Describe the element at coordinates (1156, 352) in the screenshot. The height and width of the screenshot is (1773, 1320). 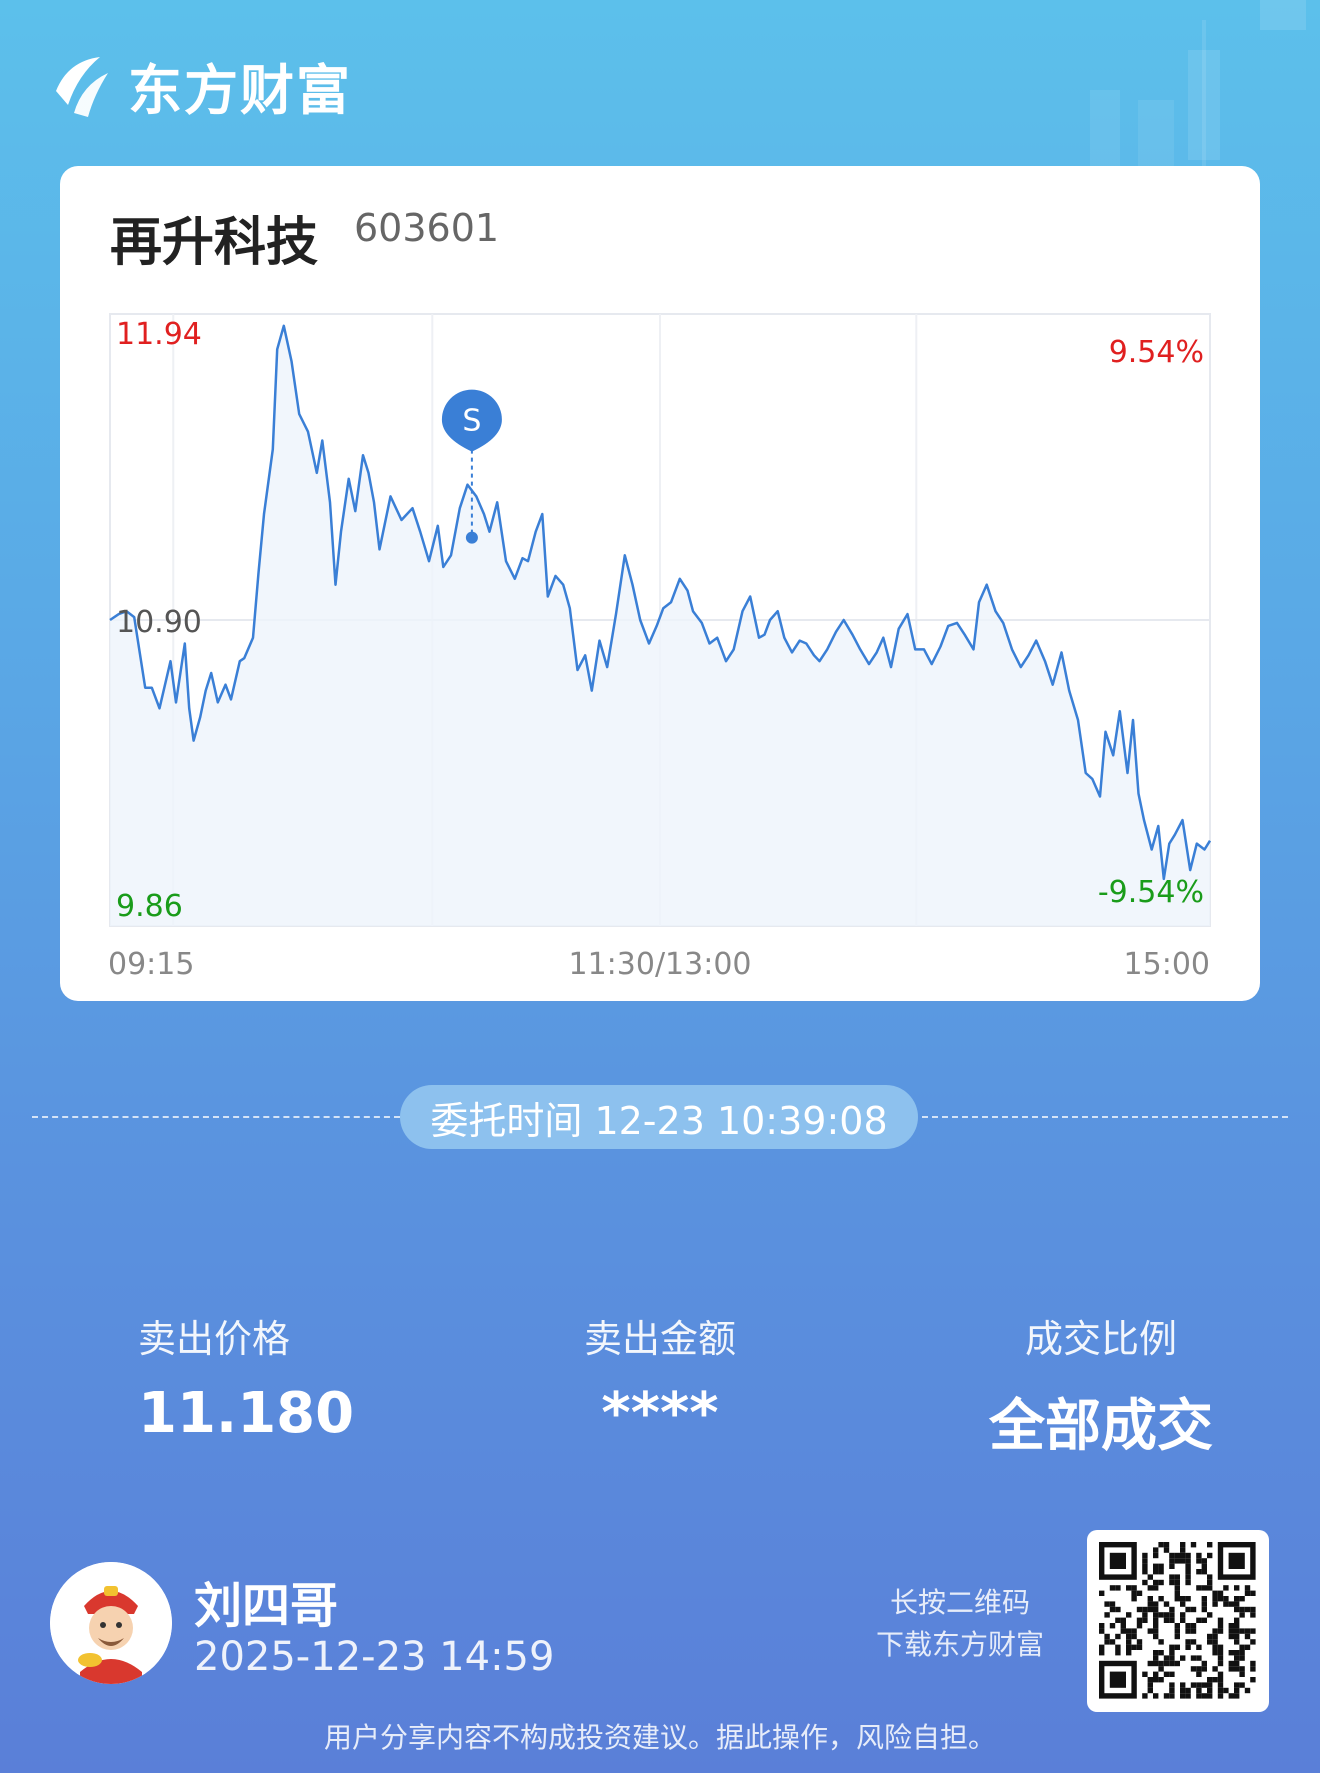
I see `pct-label-top: 9.54%` at that location.